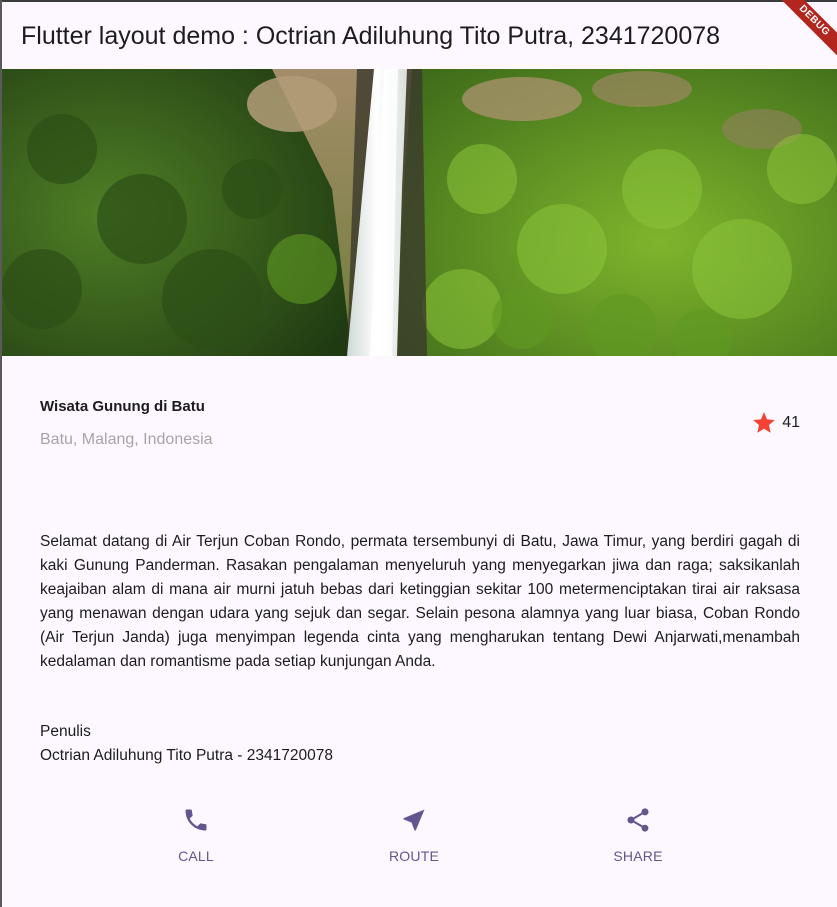 The width and height of the screenshot is (837, 907). Describe the element at coordinates (414, 820) in the screenshot. I see `navigation-icon` at that location.